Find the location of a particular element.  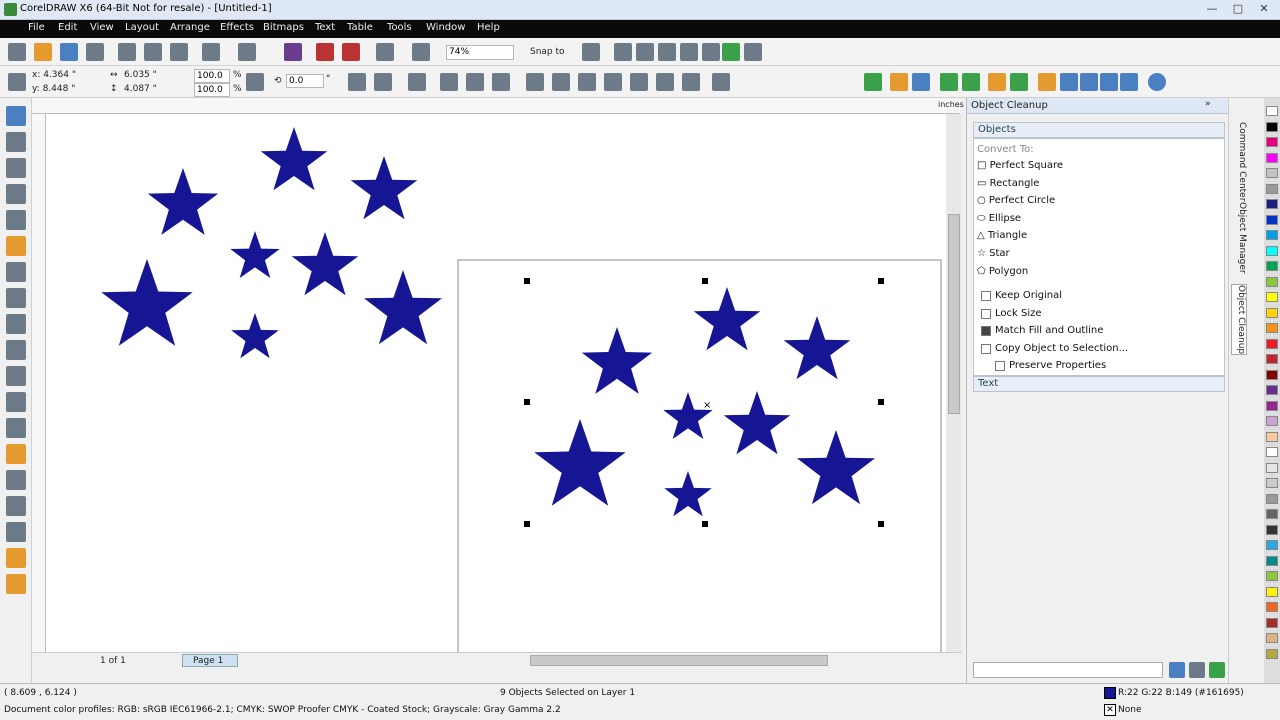

snap-options-icon is located at coordinates (591, 52).